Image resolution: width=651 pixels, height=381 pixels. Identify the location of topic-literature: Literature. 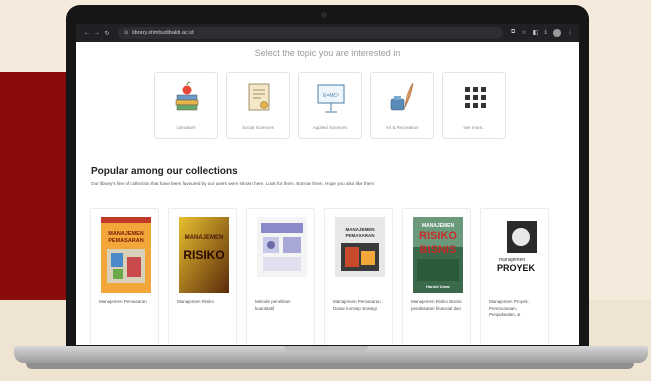
(186, 105).